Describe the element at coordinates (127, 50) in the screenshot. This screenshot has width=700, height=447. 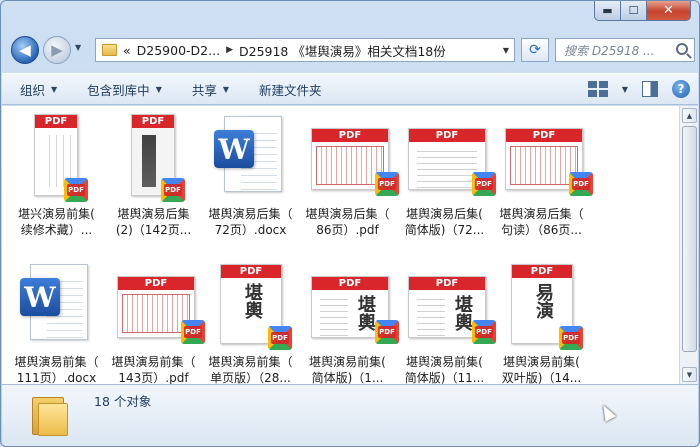
I see `breadcrumb-overflow: «` at that location.